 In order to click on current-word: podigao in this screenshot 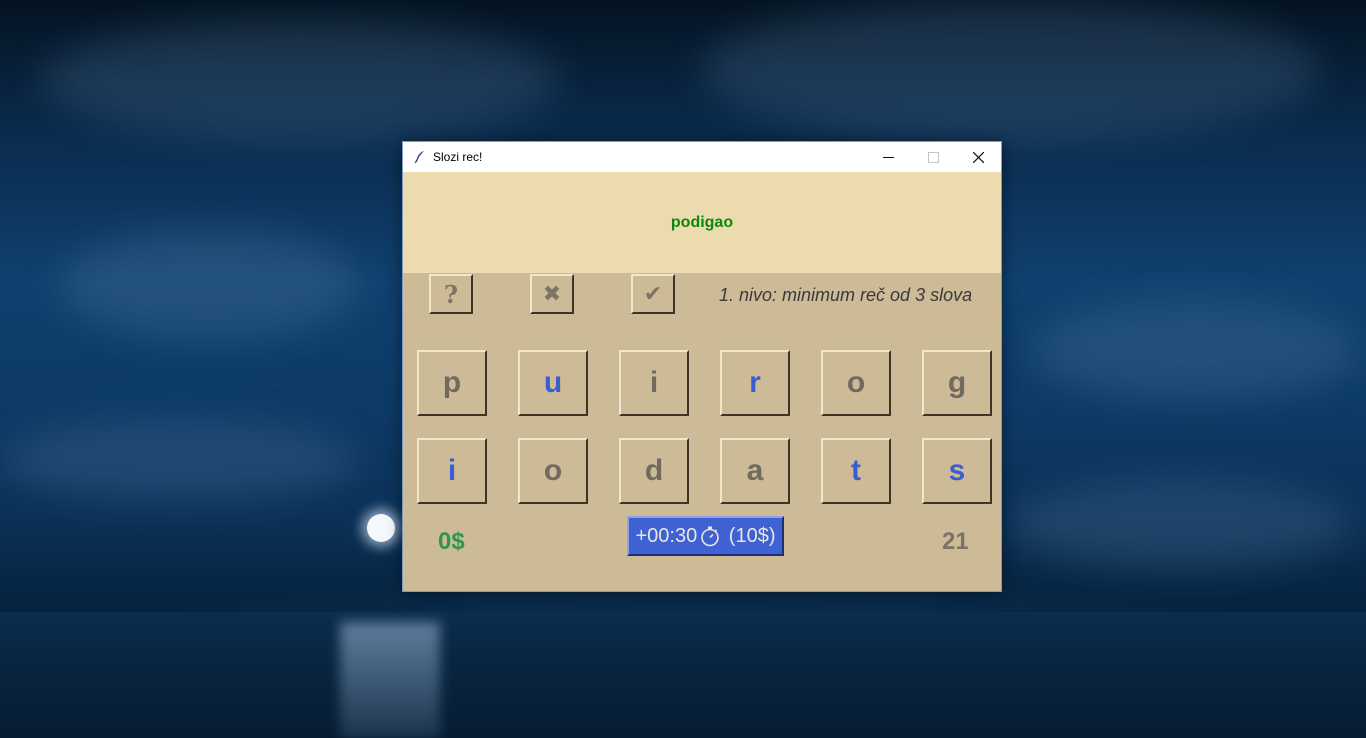, I will do `click(702, 222)`.